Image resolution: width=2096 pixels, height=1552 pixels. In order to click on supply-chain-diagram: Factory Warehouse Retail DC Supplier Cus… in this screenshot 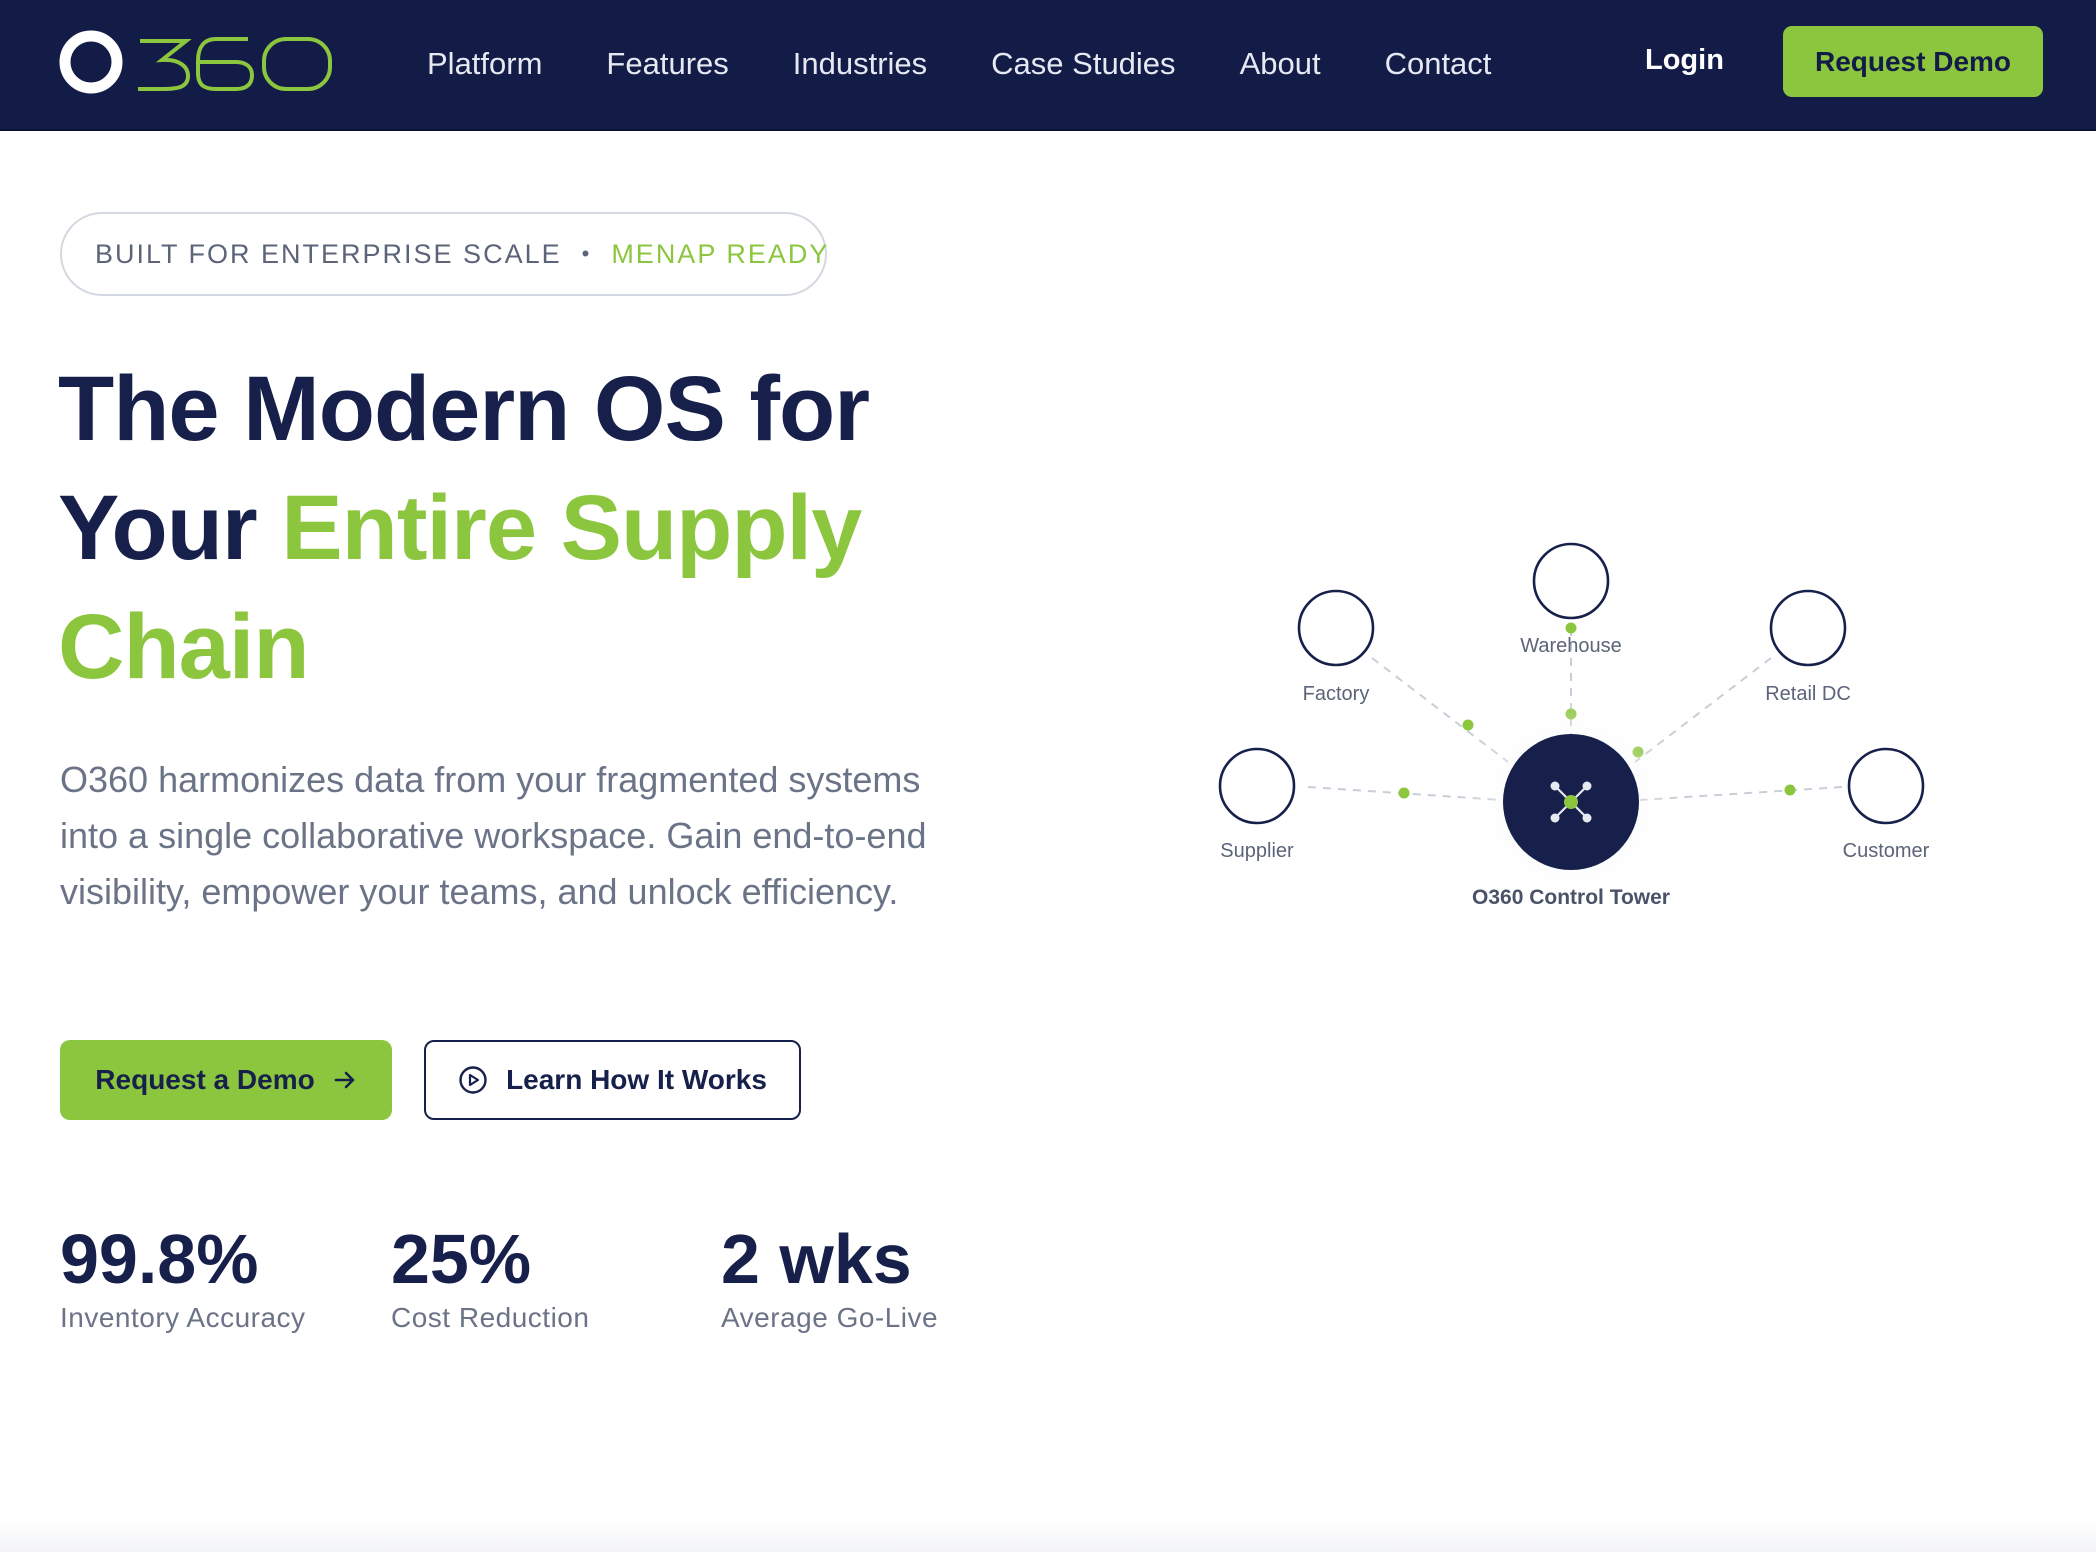, I will do `click(1574, 727)`.